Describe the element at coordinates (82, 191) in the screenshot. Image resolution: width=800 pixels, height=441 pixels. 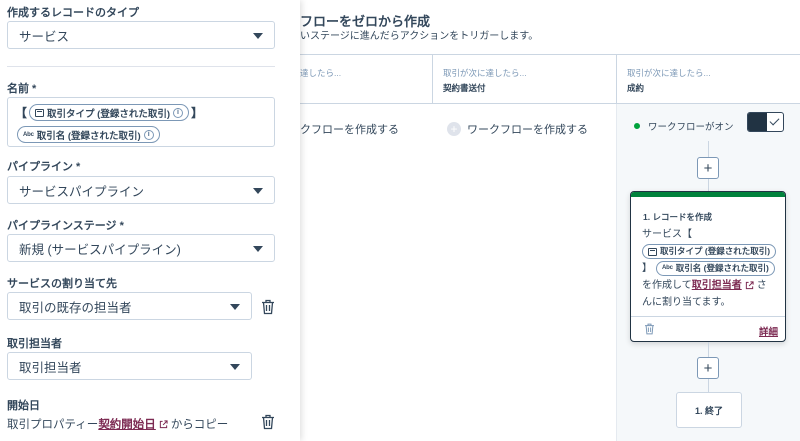
I see `pipeline-value: サービスパイプライン` at that location.